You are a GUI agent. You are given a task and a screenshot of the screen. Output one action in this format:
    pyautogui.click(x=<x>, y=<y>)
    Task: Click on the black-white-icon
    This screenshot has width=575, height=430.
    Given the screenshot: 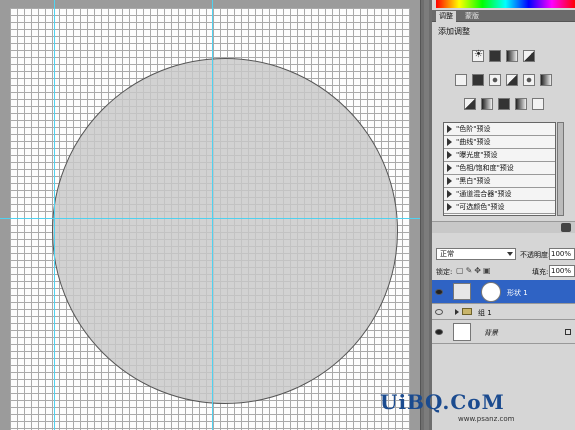 What is the action you would take?
    pyautogui.click(x=512, y=80)
    